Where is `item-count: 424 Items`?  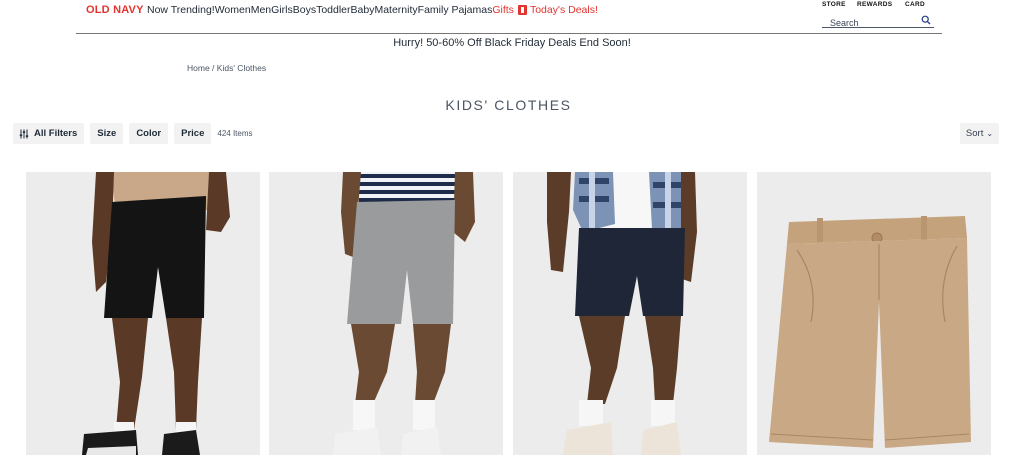
item-count: 424 Items is located at coordinates (235, 133).